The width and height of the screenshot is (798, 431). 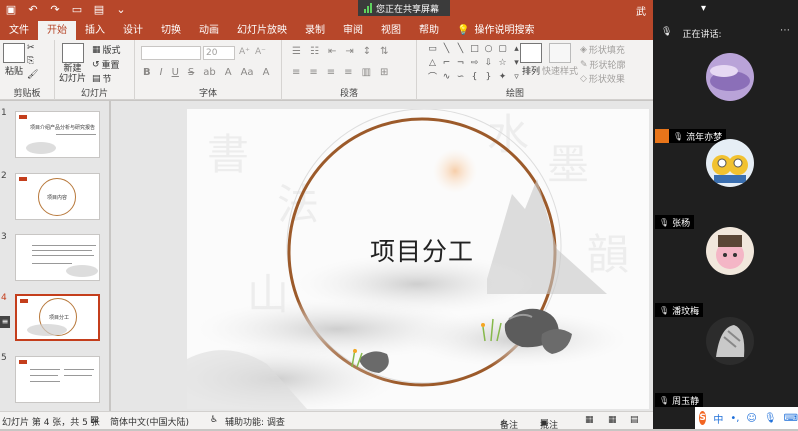 I want to click on underline-icon: U, so click(x=175, y=72).